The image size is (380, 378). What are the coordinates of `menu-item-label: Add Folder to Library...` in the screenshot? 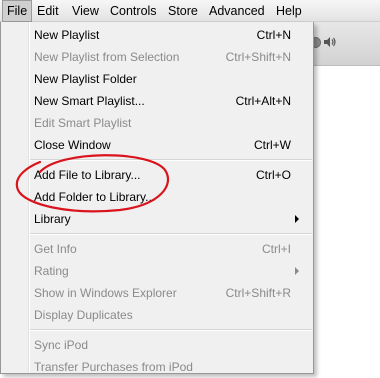 It's located at (95, 197).